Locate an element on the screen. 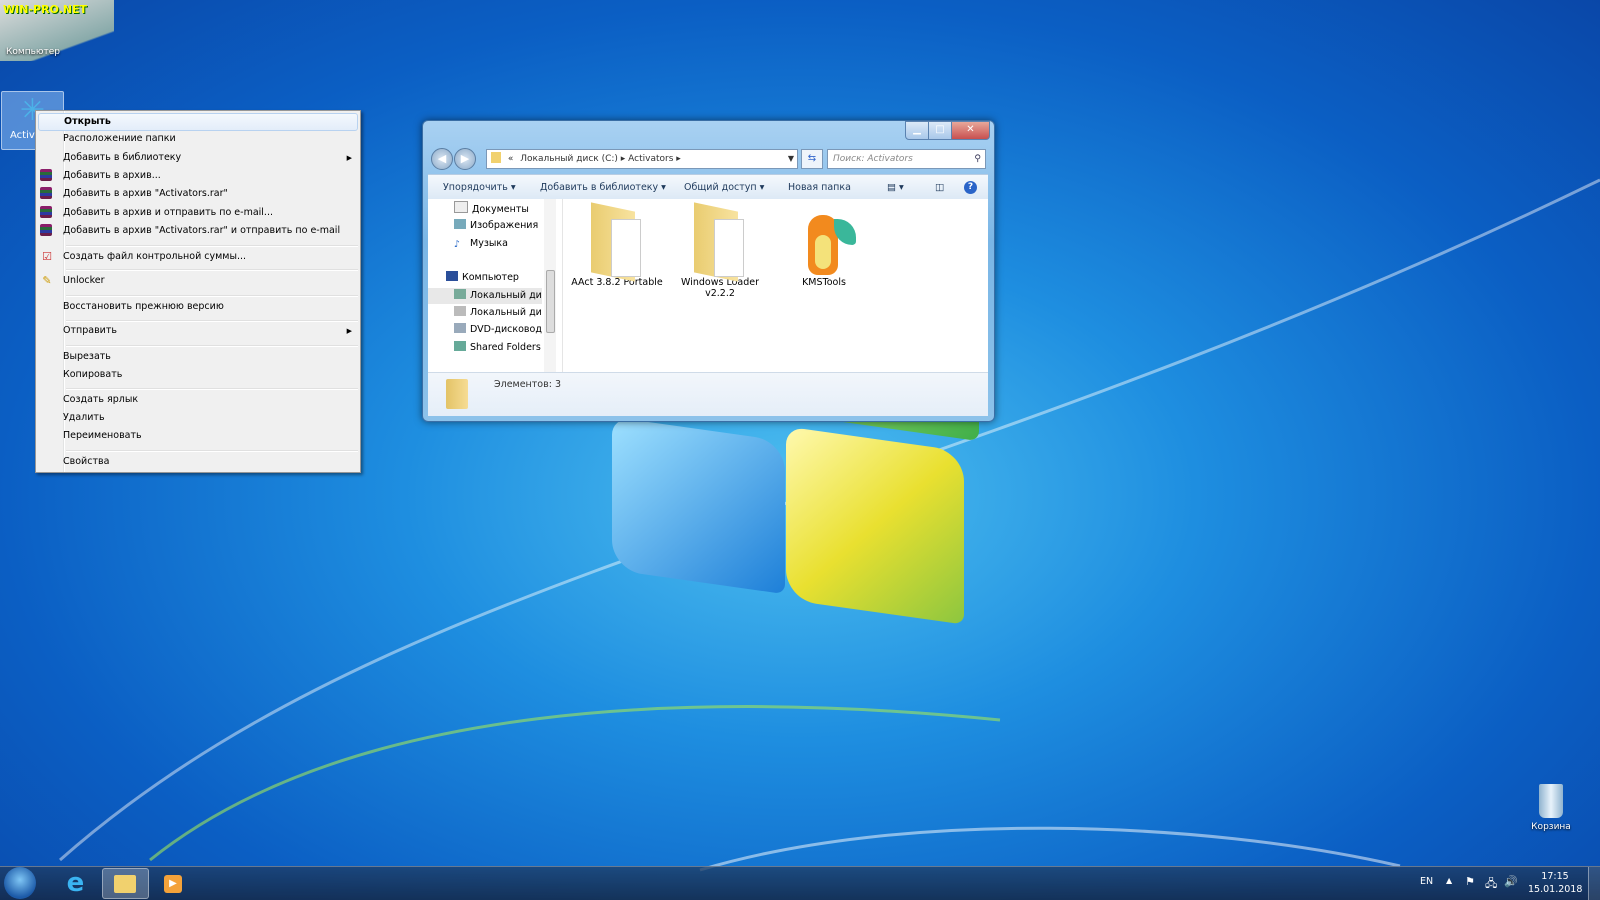 This screenshot has height=900, width=1600. nav-item-drive-d: Локальный диск (D:) is located at coordinates (498, 313).